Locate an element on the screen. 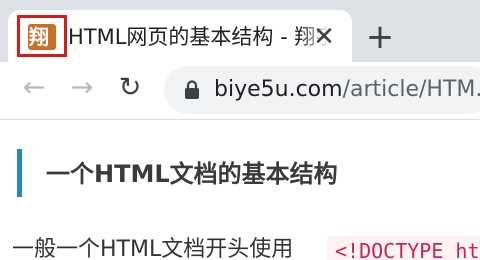  reload-icon: ↻ is located at coordinates (130, 88).